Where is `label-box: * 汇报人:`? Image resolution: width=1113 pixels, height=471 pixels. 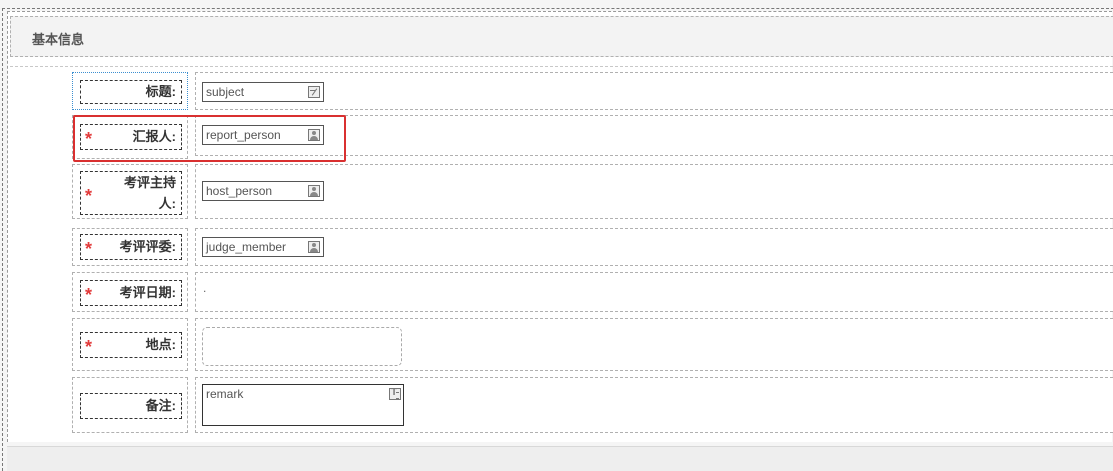 label-box: * 汇报人: is located at coordinates (131, 137).